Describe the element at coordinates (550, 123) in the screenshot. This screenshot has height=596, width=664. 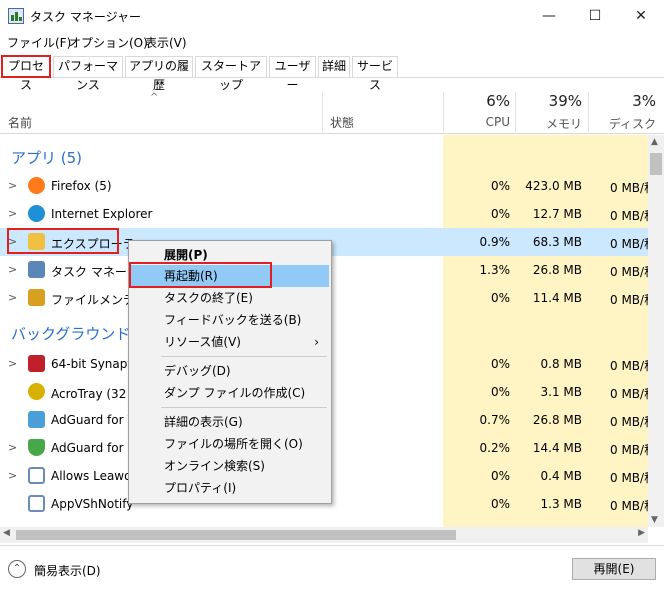
I see `column-memory: メモリ` at that location.